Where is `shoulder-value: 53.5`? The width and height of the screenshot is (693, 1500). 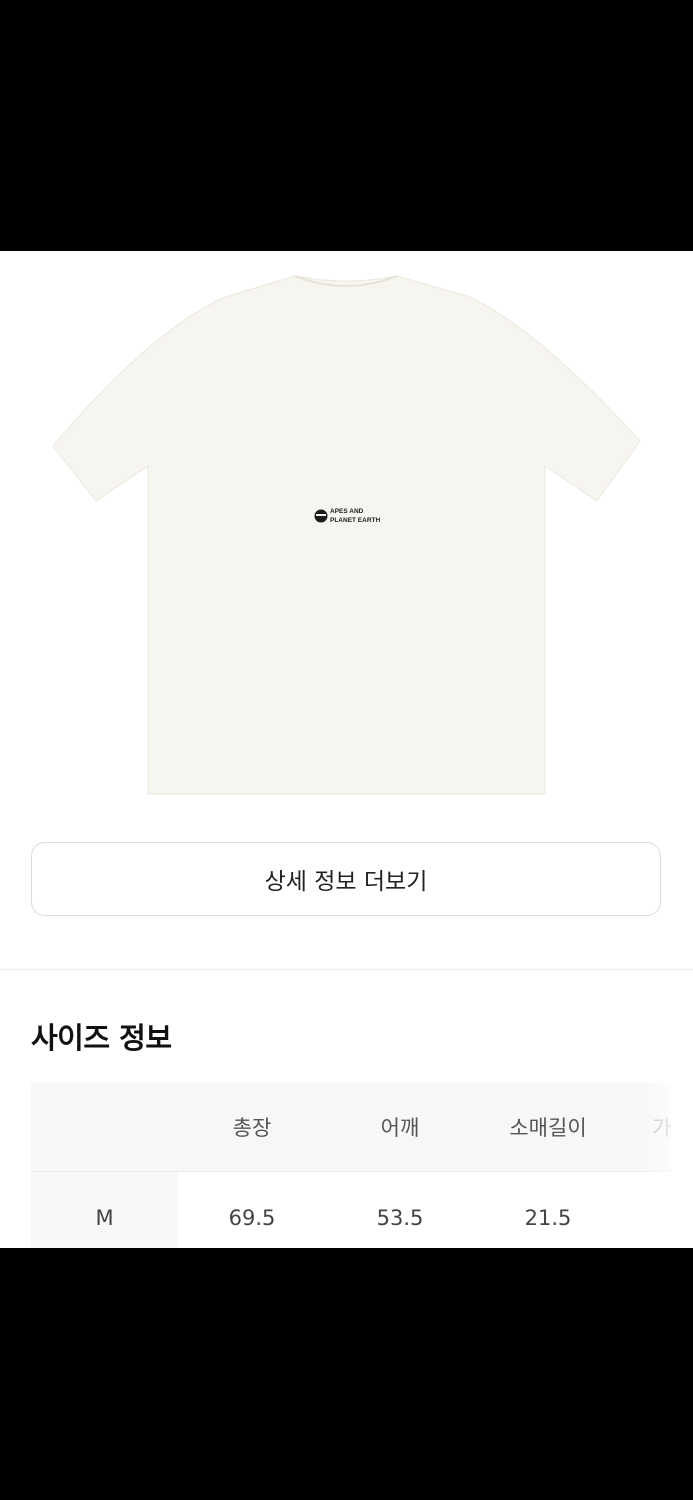 shoulder-value: 53.5 is located at coordinates (400, 1218).